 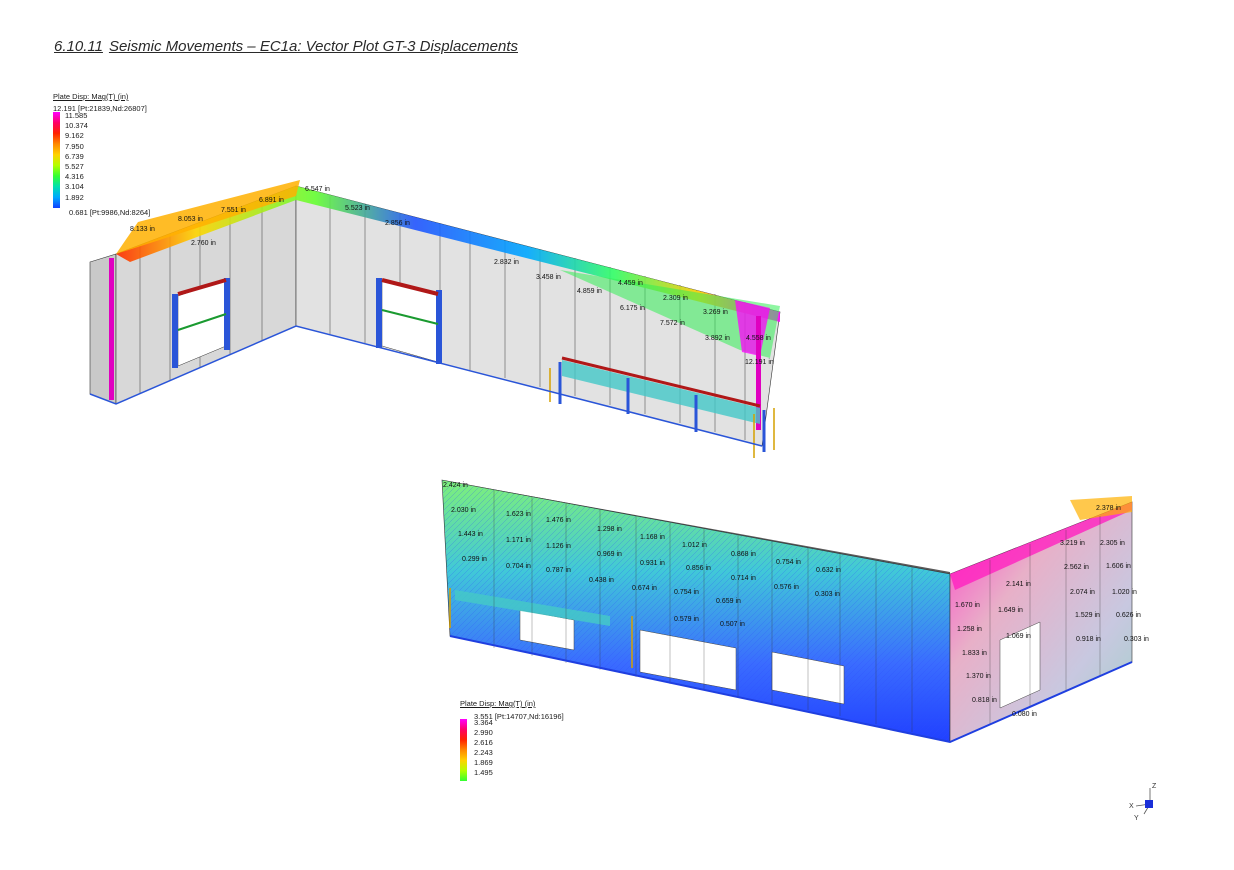 What do you see at coordinates (558, 546) in the screenshot?
I see `bottom-label: 1.126 in` at bounding box center [558, 546].